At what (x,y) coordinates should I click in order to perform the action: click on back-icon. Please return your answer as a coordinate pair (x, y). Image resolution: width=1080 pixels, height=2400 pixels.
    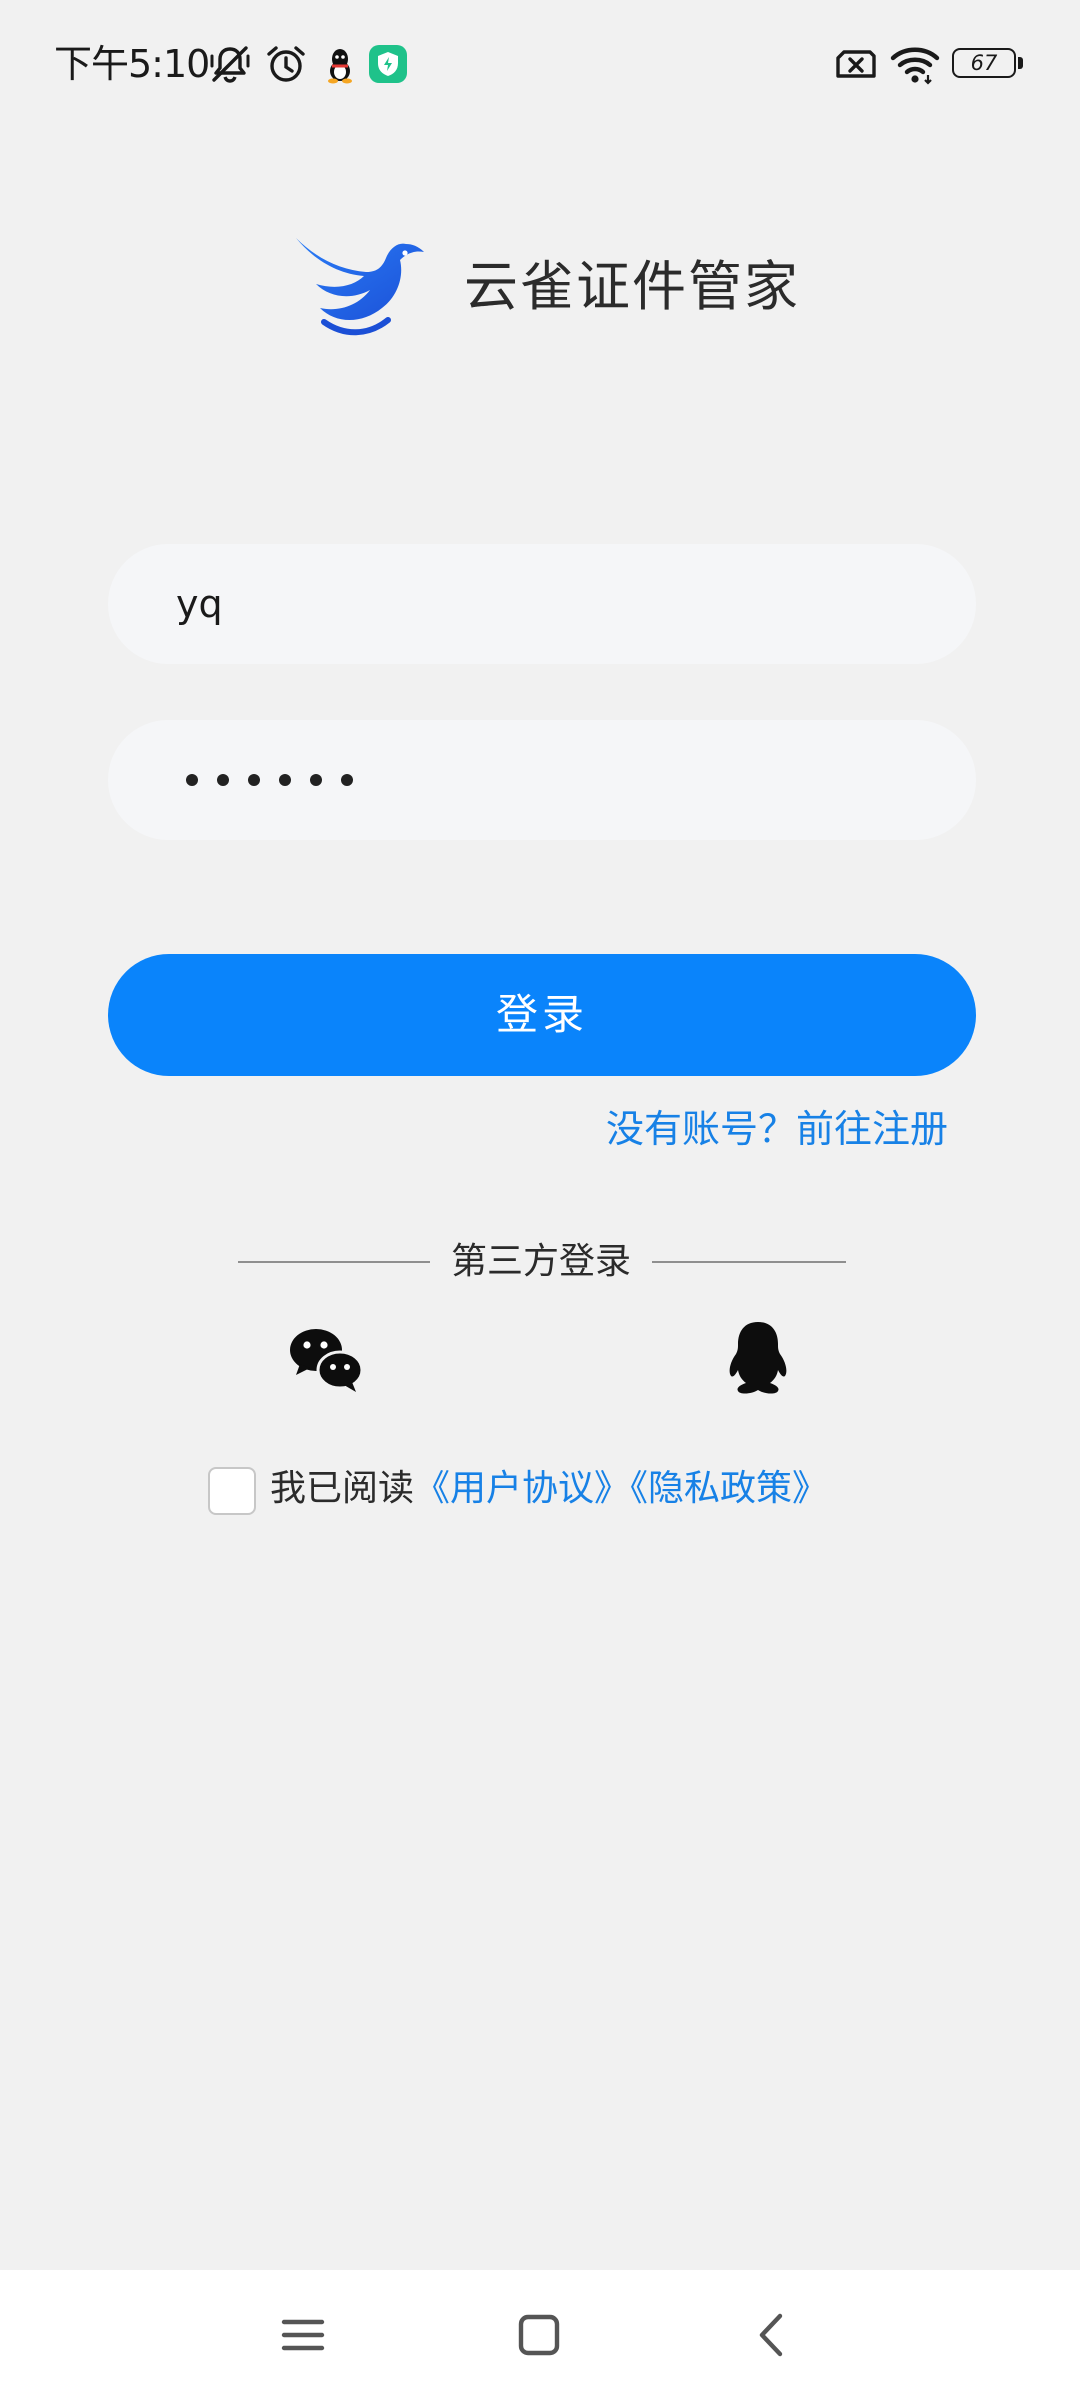
    Looking at the image, I should click on (773, 2335).